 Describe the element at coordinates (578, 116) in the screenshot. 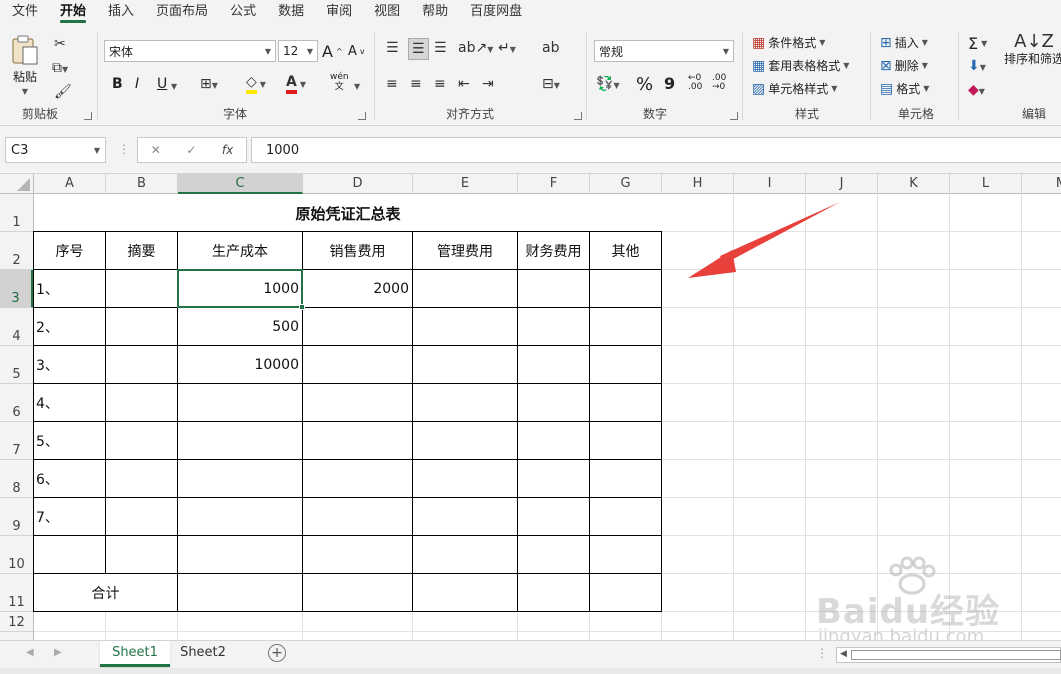

I see `alignment-launcher-icon` at that location.